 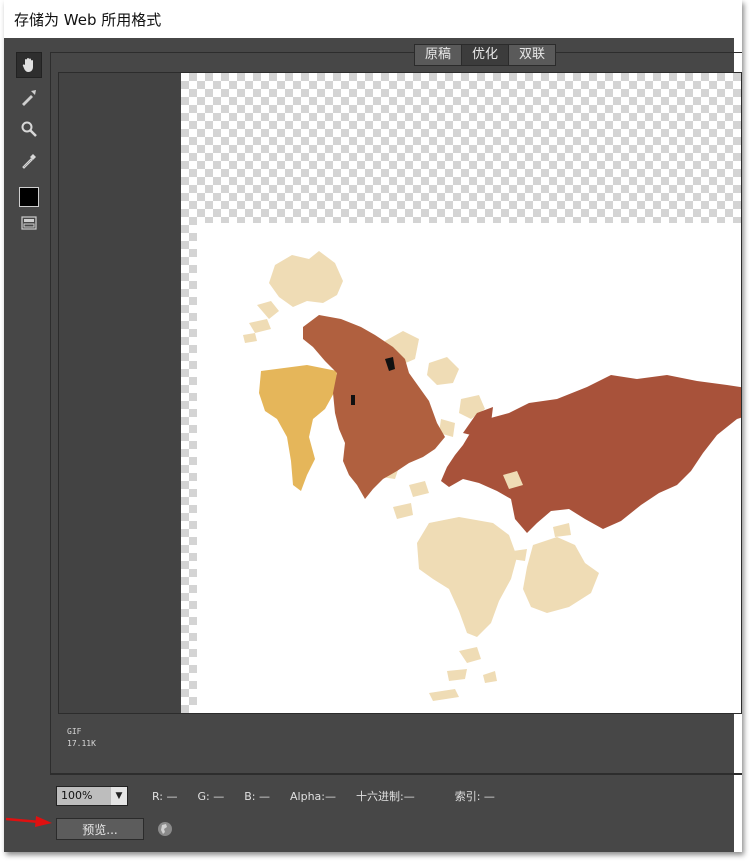 I want to click on hand-tool-button, so click(x=29, y=65).